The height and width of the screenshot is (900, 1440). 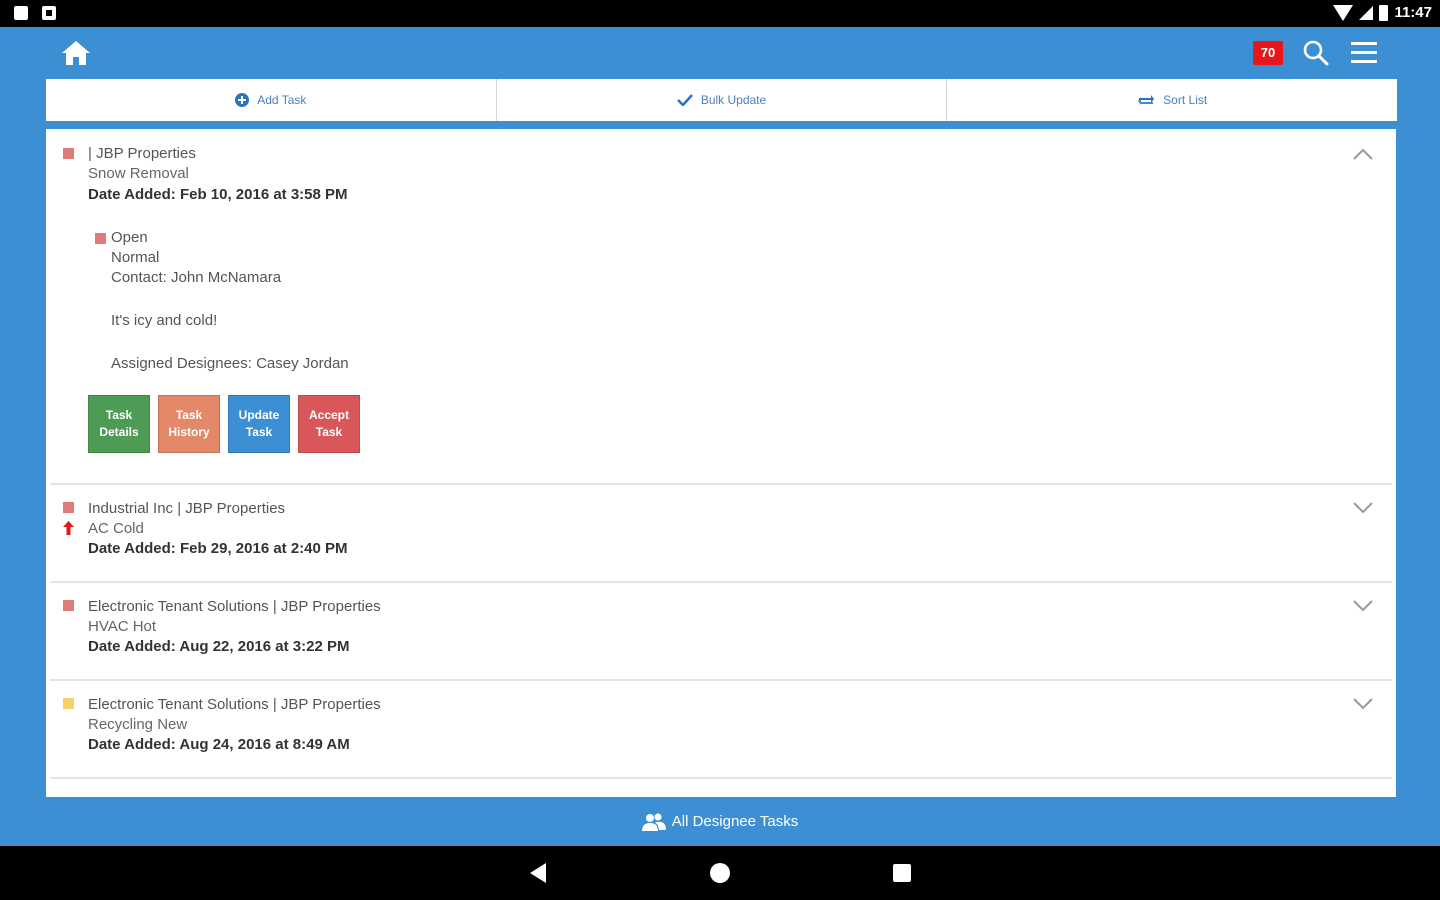 I want to click on task-date: Date Added: Feb 29, 2016 at 2:40 PM, so click(x=218, y=548).